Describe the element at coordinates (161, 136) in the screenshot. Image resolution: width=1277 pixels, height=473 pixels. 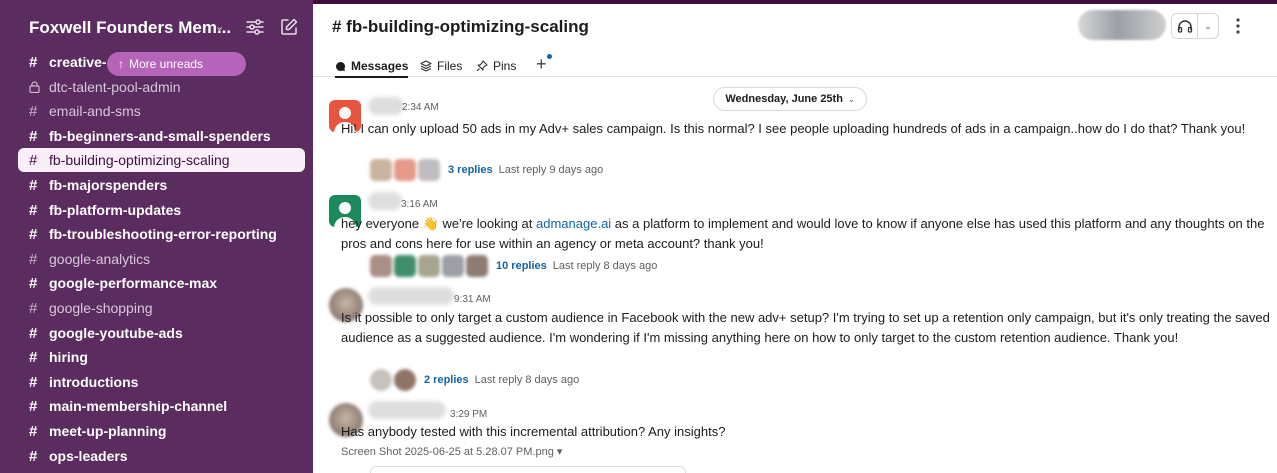
I see `sidebar-item-fb-beginners-and-small-spenders: # fb-beginners-and-small-spenders` at that location.